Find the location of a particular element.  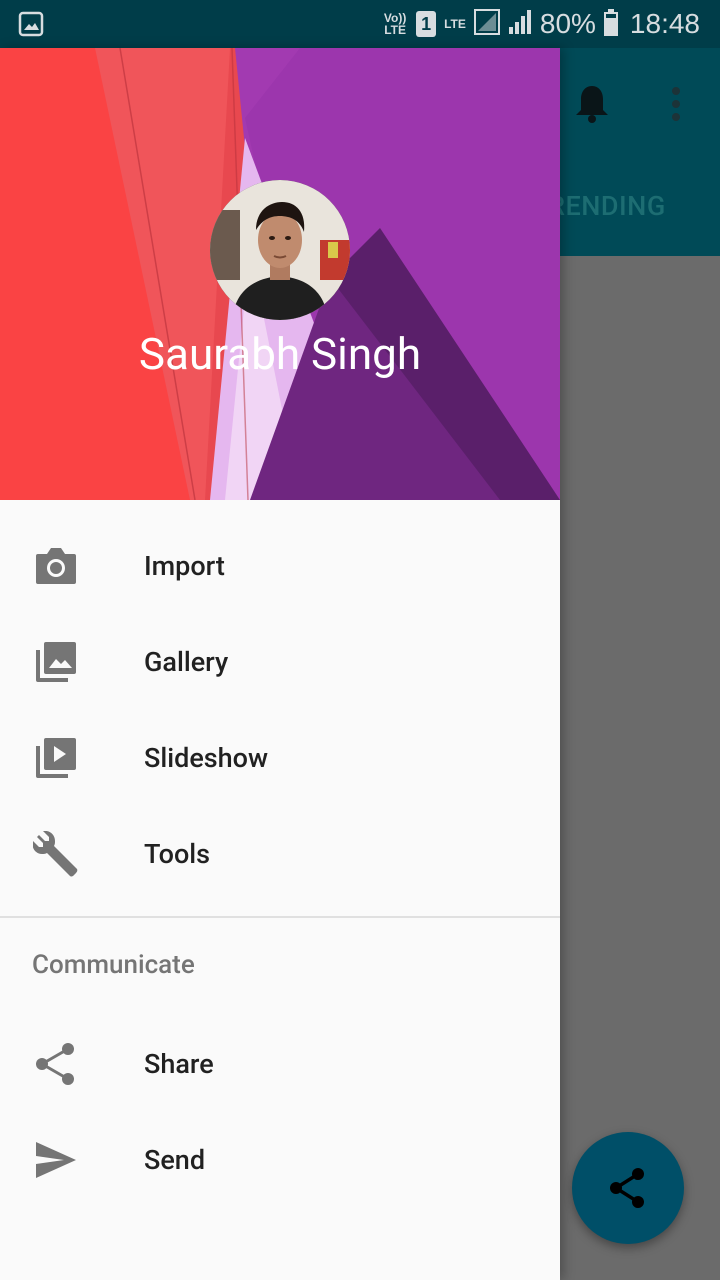

menu-label-slideshow: Slideshow is located at coordinates (206, 758).